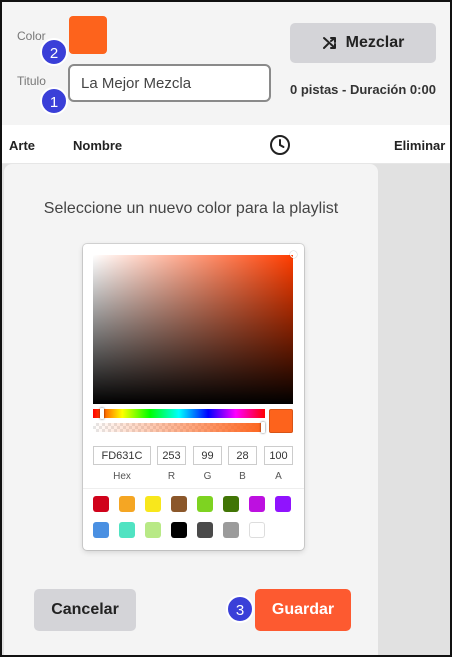 Image resolution: width=452 pixels, height=657 pixels. I want to click on color-label: Color, so click(31, 36).